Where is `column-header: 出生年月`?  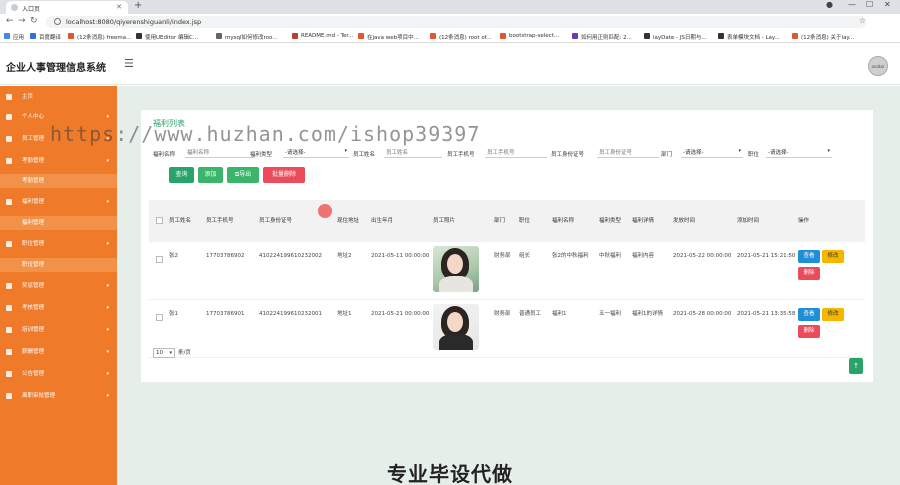
column-header: 出生年月 is located at coordinates (382, 221).